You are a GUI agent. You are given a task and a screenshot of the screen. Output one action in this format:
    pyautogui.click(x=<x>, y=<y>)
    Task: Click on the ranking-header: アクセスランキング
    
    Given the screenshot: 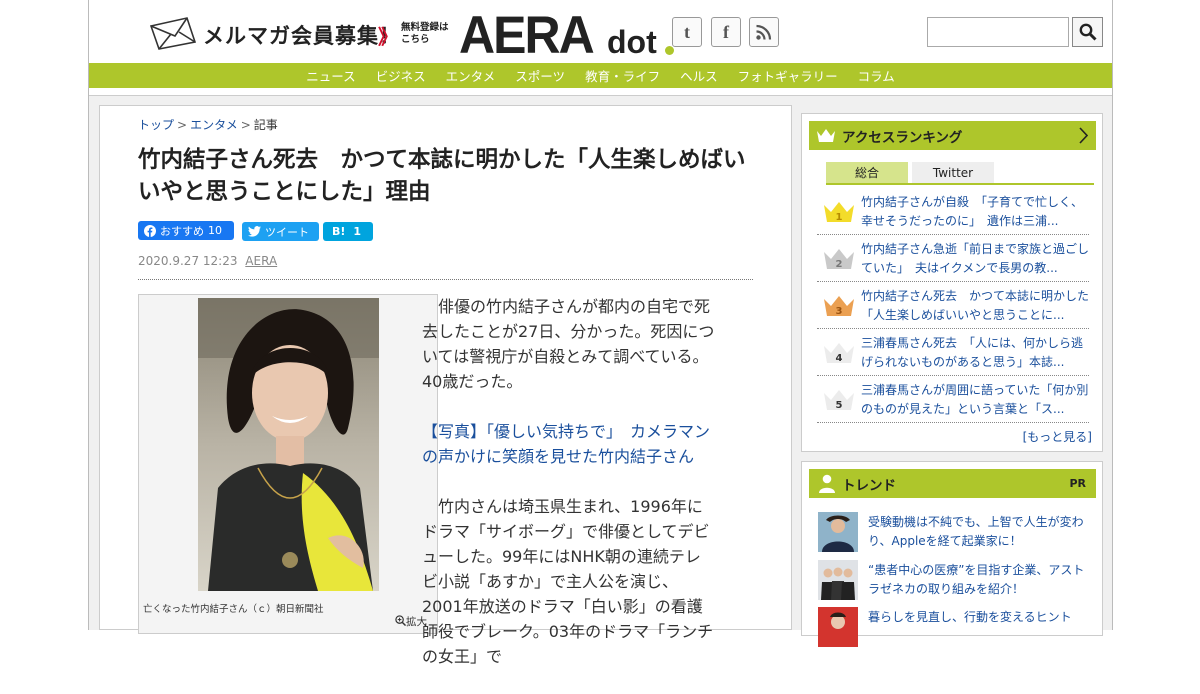 What is the action you would take?
    pyautogui.click(x=952, y=135)
    